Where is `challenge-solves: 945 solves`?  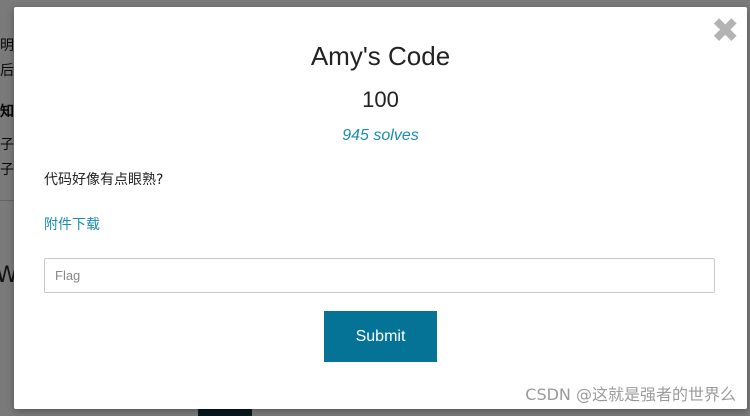
challenge-solves: 945 solves is located at coordinates (380, 136).